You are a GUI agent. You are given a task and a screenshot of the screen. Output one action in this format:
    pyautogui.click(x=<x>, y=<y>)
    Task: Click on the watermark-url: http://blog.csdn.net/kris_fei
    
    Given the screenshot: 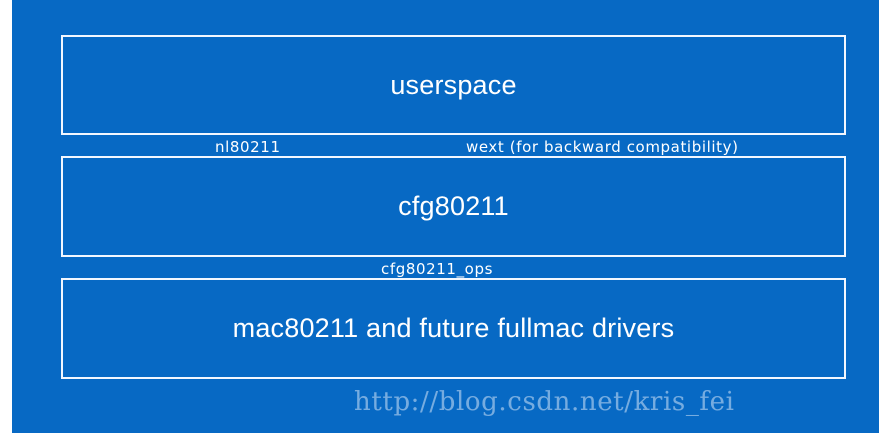 What is the action you would take?
    pyautogui.click(x=544, y=402)
    